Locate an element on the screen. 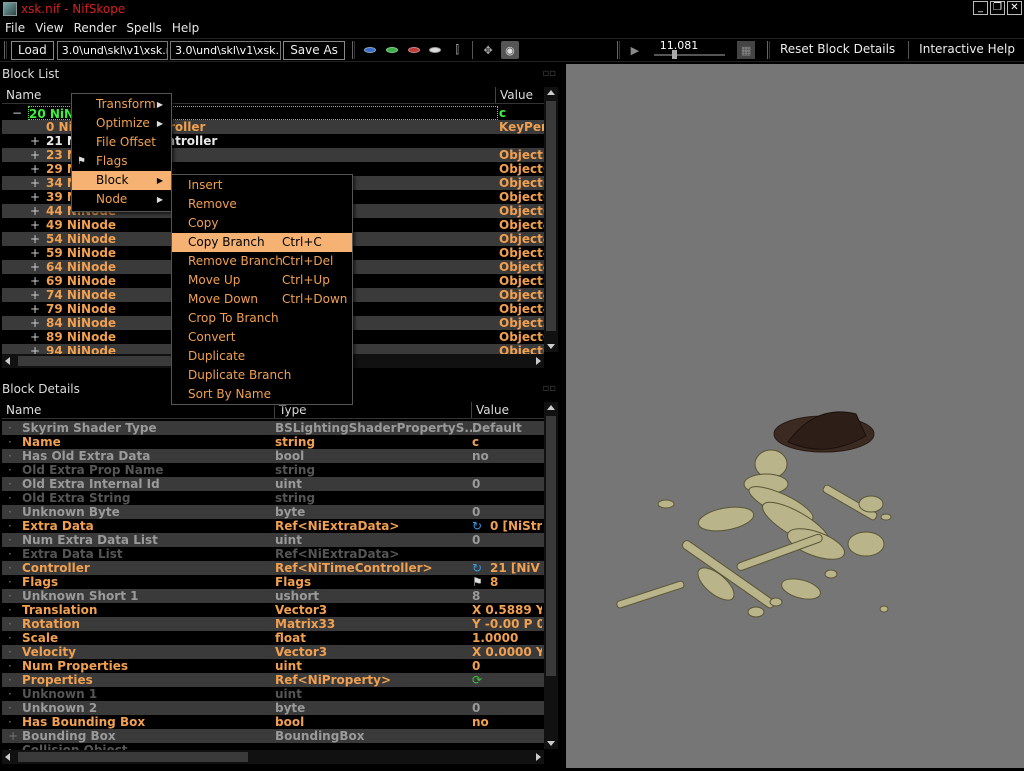  menu-help: Help is located at coordinates (185, 28).